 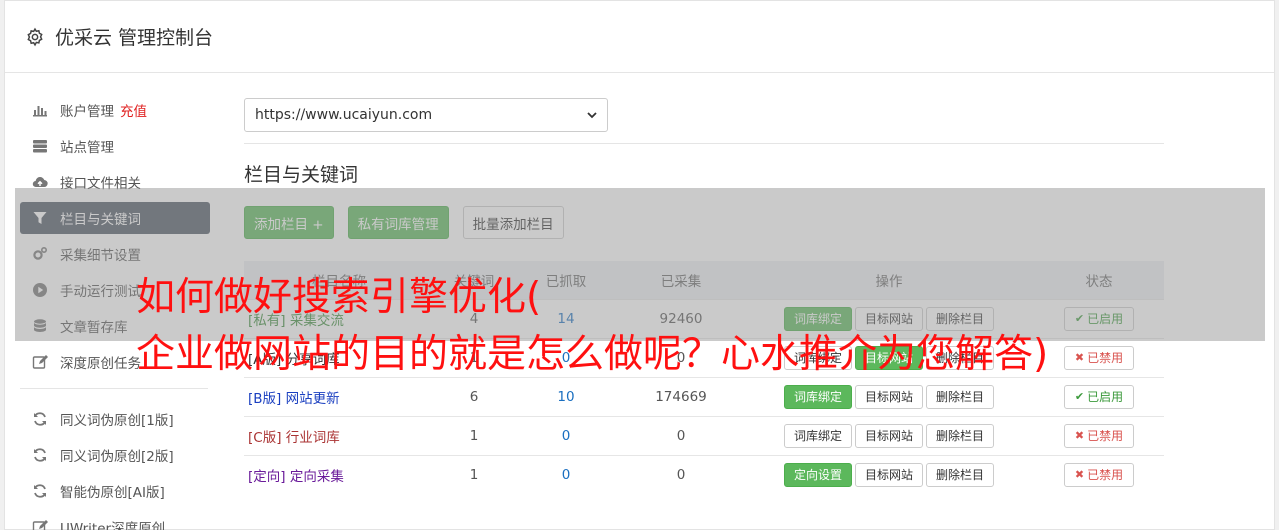 I want to click on overlay-caption-line2: 企业做网站的目的就是怎么做呢？心水推介为您解答), so click(x=592, y=354).